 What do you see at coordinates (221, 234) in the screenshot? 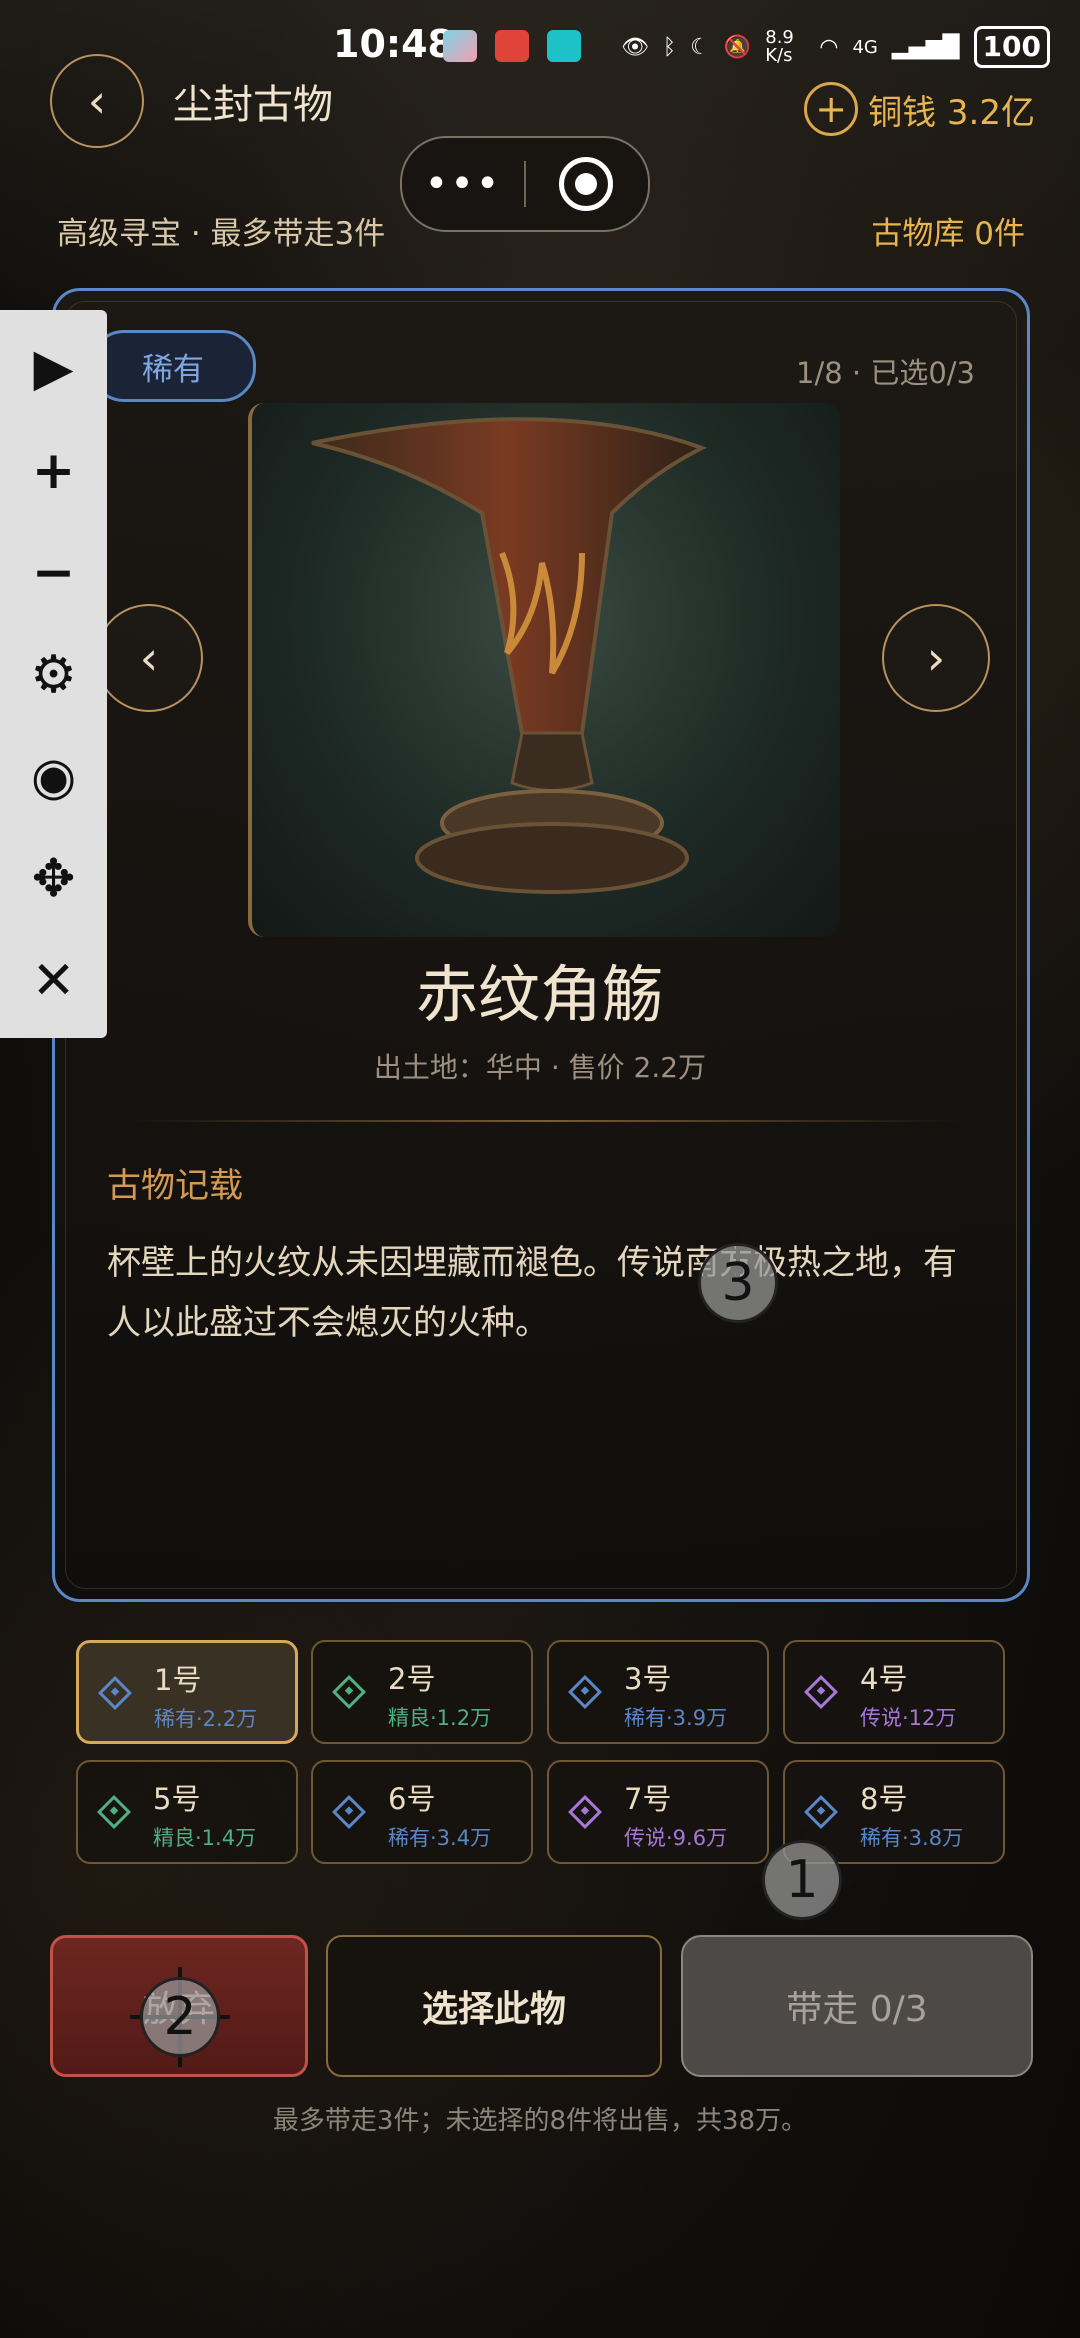
I see `hunt-info: 高级寻宝 · 最多带走3件` at bounding box center [221, 234].